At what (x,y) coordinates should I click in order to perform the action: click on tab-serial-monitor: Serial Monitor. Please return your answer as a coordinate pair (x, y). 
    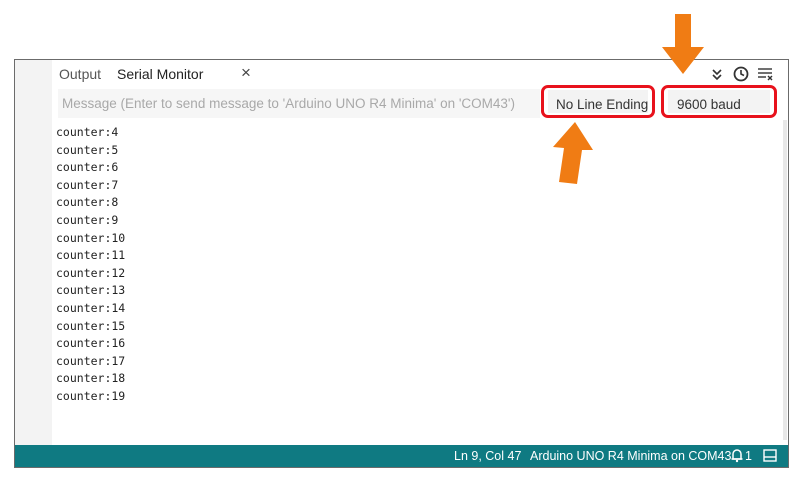
    Looking at the image, I should click on (160, 74).